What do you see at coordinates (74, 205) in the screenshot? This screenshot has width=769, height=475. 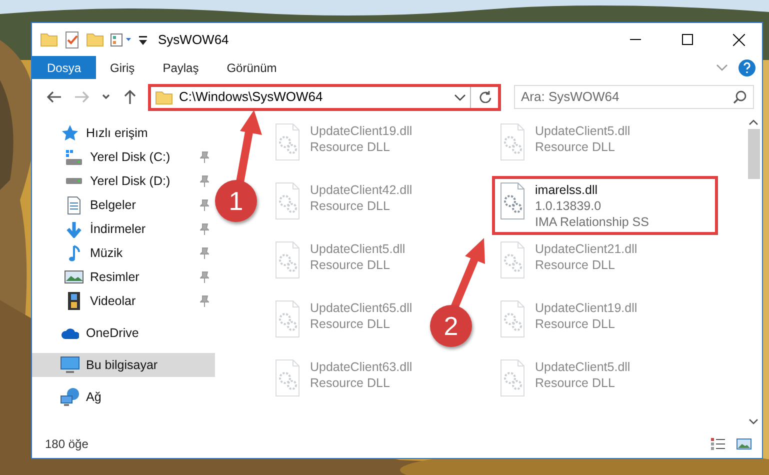 I see `document-icon` at bounding box center [74, 205].